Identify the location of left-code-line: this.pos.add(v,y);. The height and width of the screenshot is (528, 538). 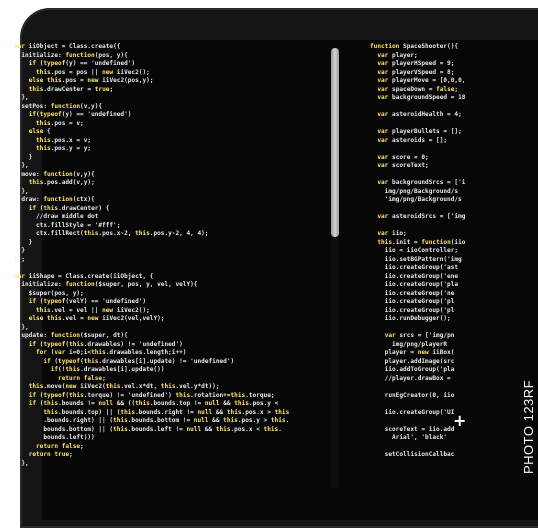
(61, 182).